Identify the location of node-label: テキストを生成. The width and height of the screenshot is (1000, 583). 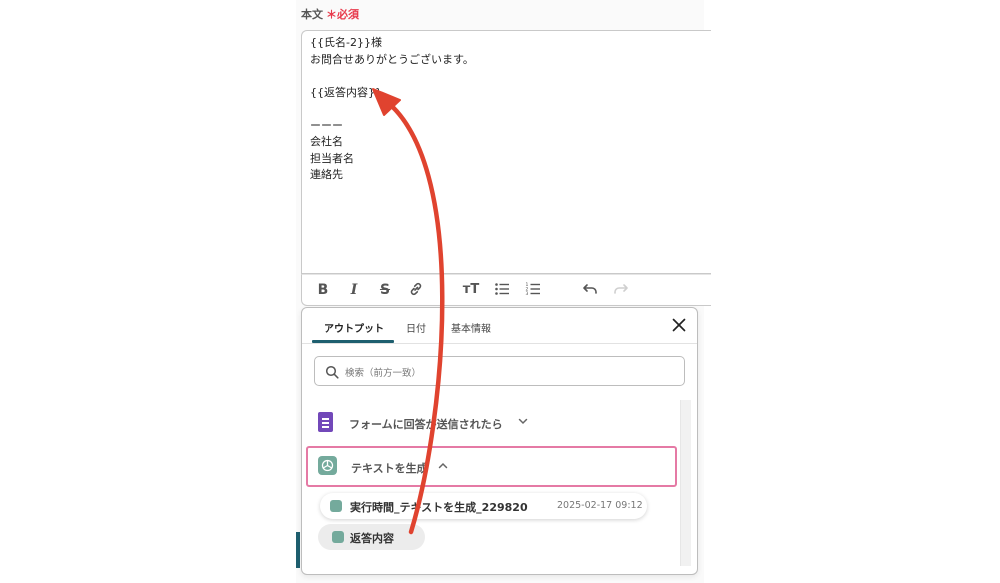
(389, 468).